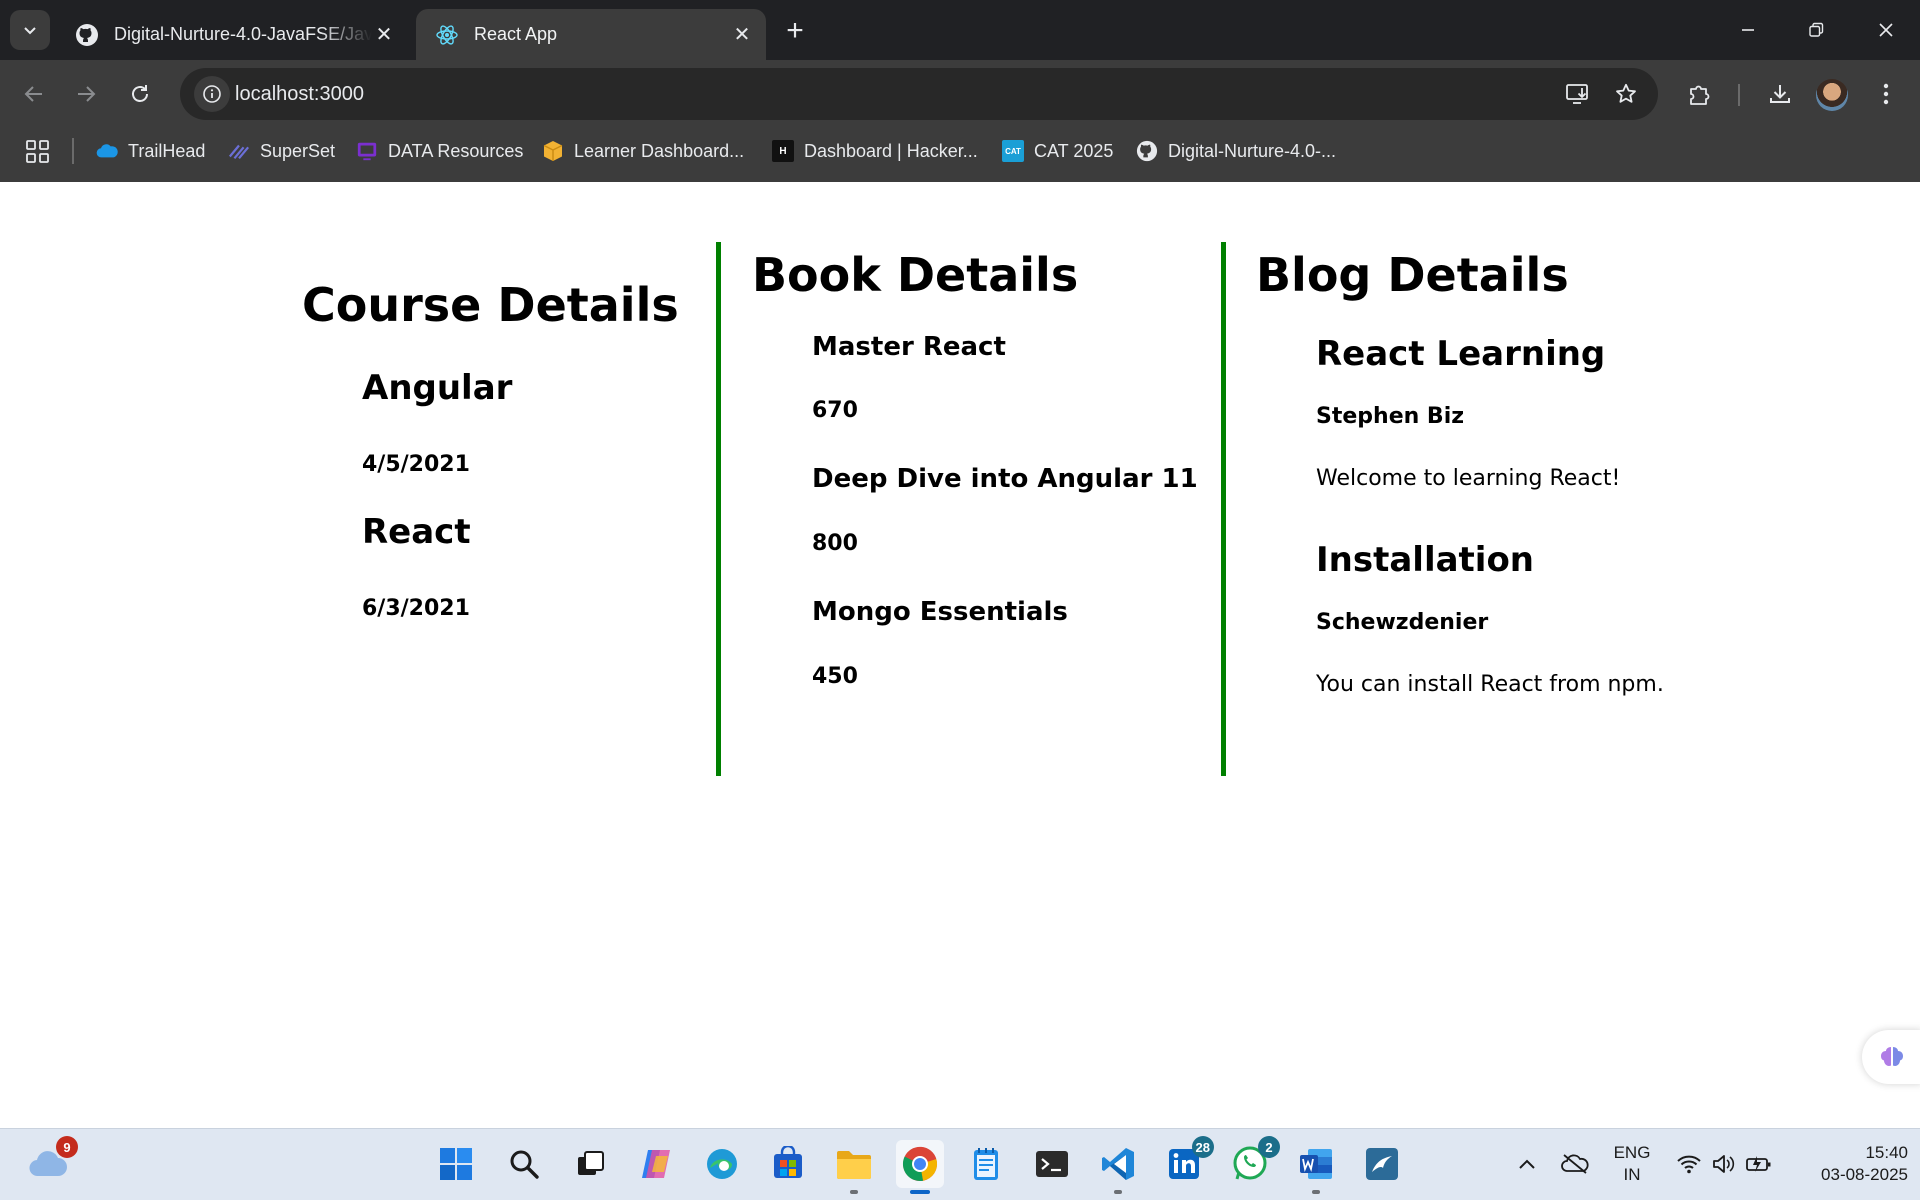 The image size is (1920, 1200). What do you see at coordinates (1626, 94) in the screenshot?
I see `bookmark-star-button` at bounding box center [1626, 94].